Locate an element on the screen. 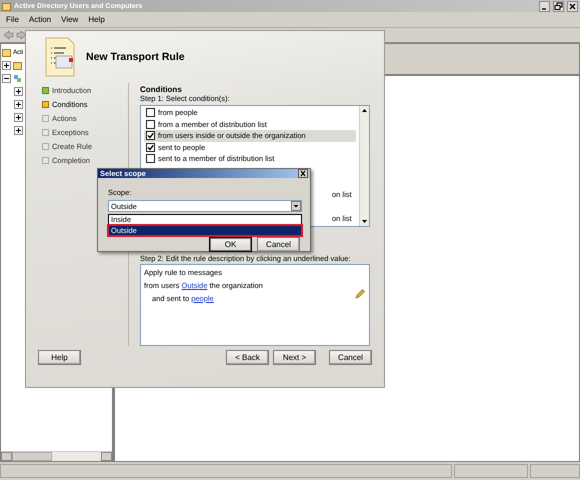 The width and height of the screenshot is (580, 480). app-icon is located at coordinates (6, 6).